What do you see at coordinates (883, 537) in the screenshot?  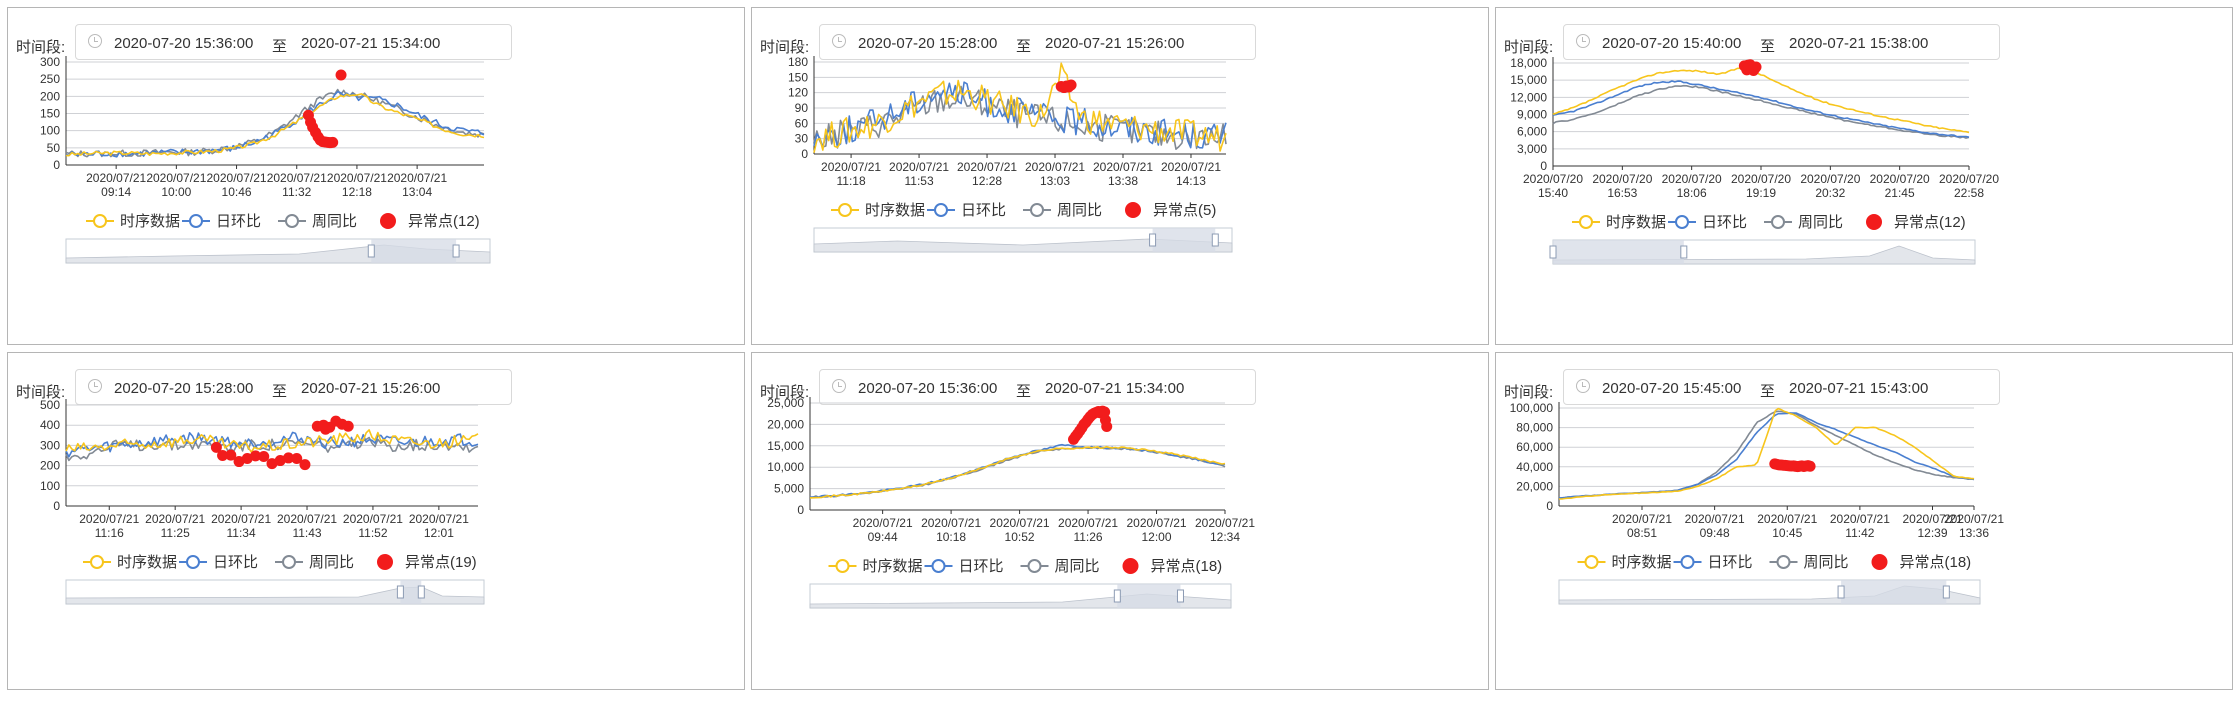 I see `x-tick-label: 09:44` at bounding box center [883, 537].